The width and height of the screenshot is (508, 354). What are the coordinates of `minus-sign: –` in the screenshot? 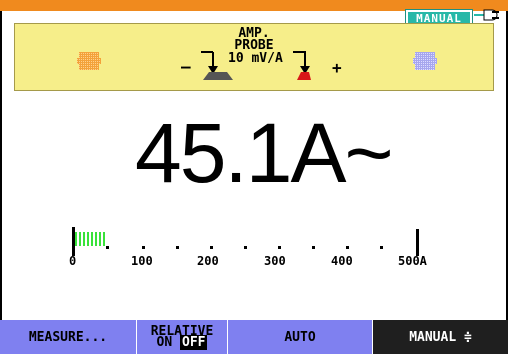 It's located at (186, 66).